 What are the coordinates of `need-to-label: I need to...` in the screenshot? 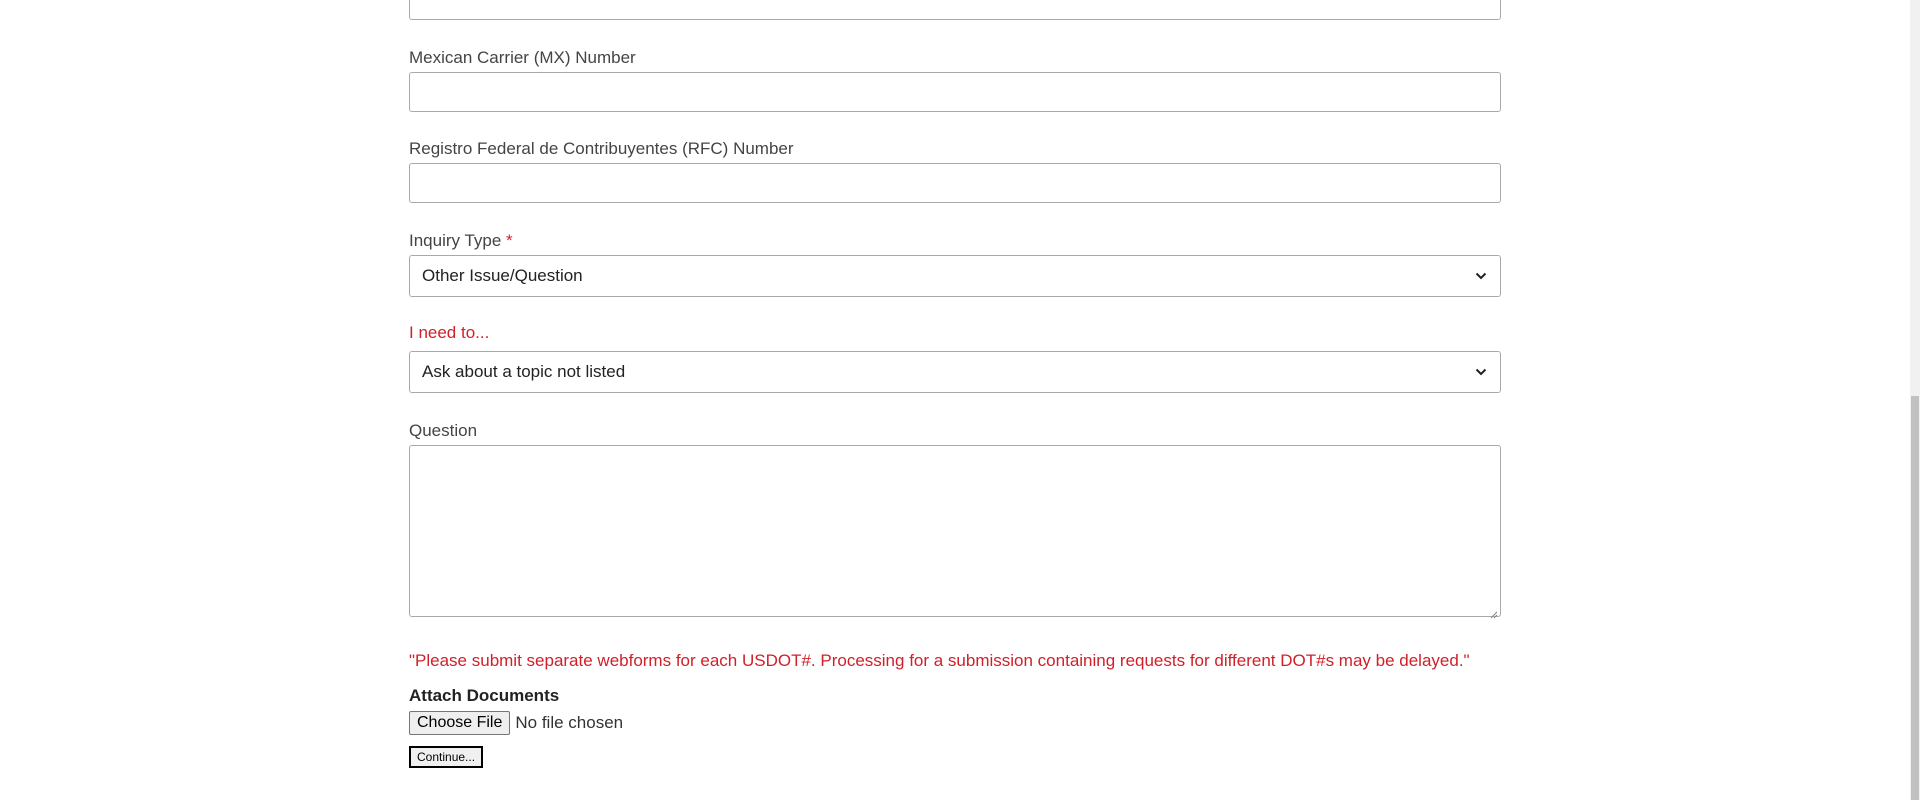 It's located at (449, 332).